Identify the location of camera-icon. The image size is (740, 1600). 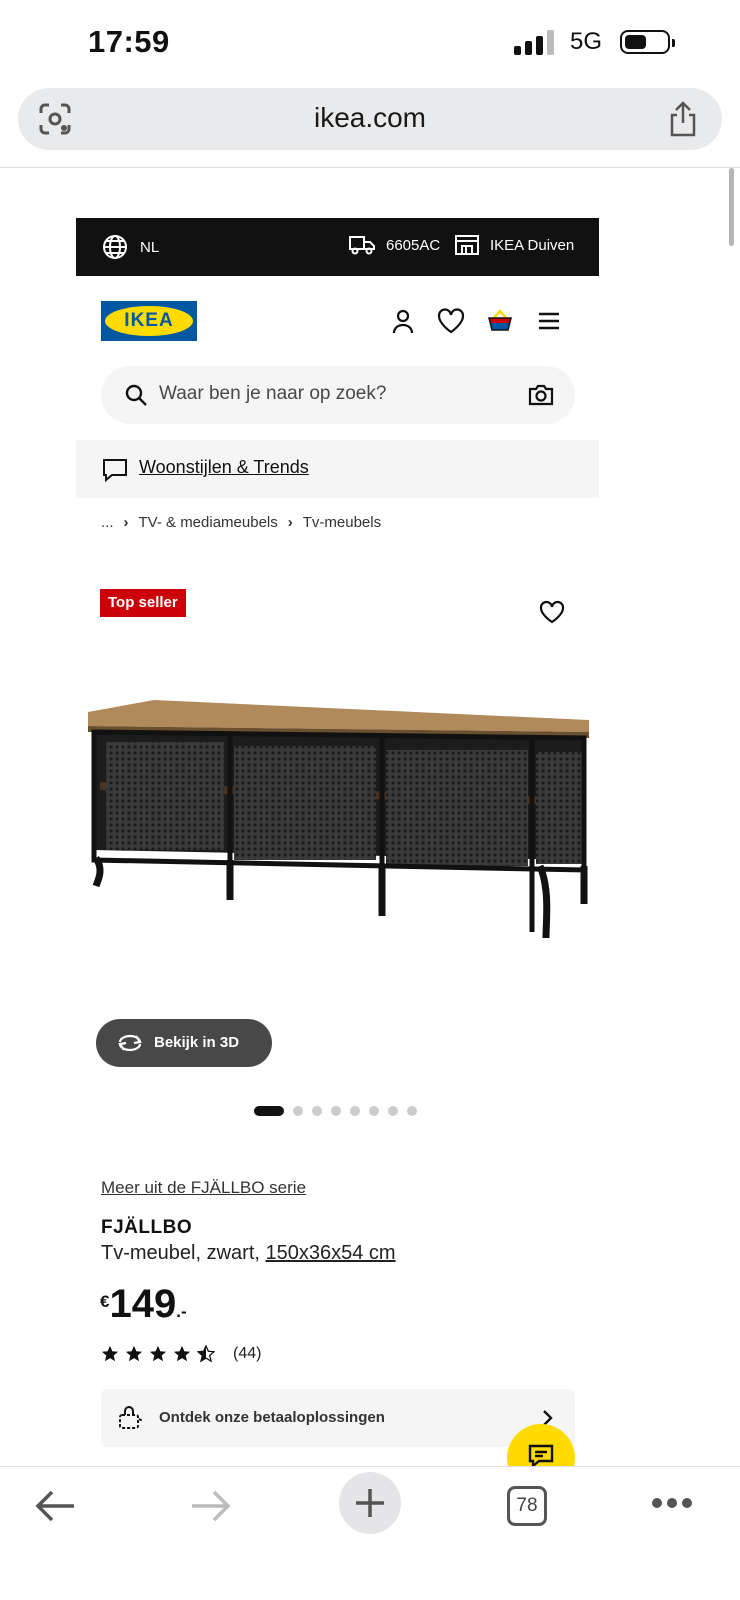
(541, 395).